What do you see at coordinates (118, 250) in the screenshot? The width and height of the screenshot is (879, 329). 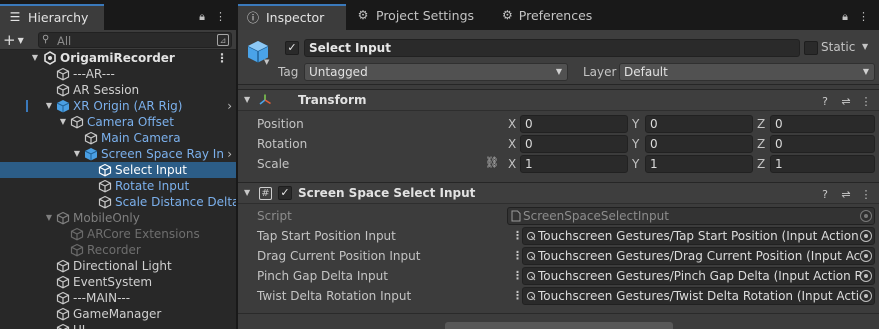 I see `tree-item-recorder: Recorder` at bounding box center [118, 250].